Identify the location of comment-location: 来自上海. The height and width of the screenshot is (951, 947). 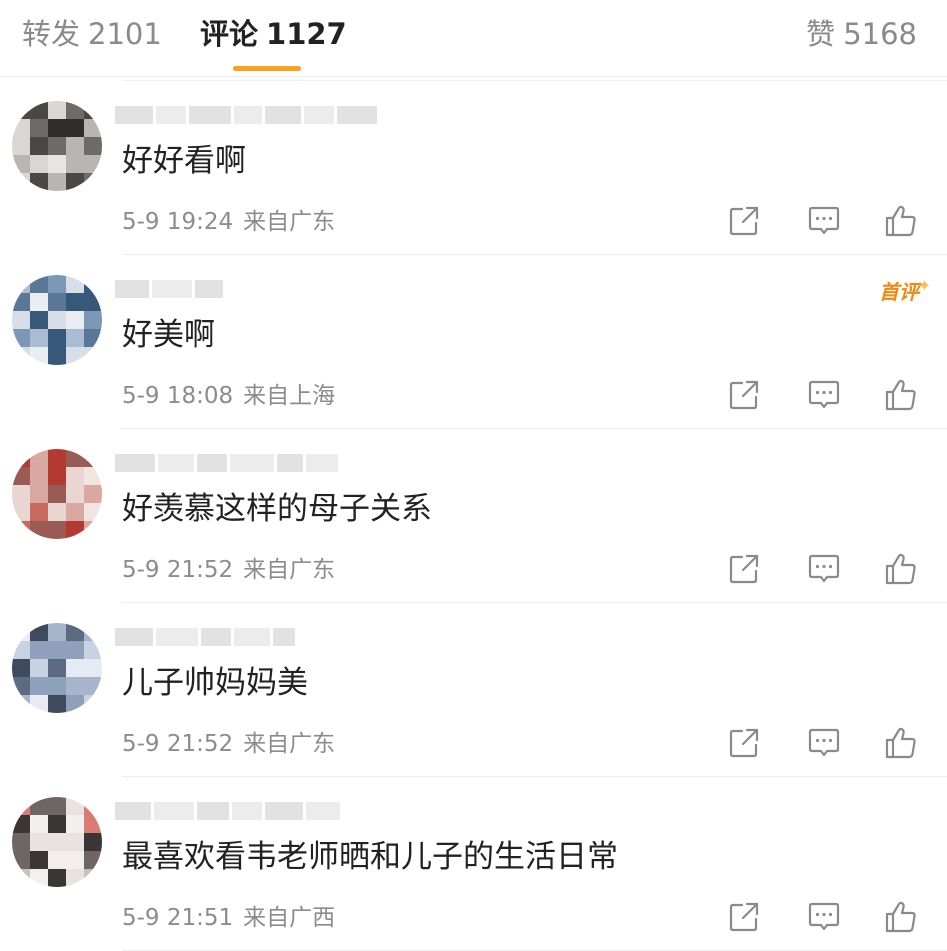
(289, 396).